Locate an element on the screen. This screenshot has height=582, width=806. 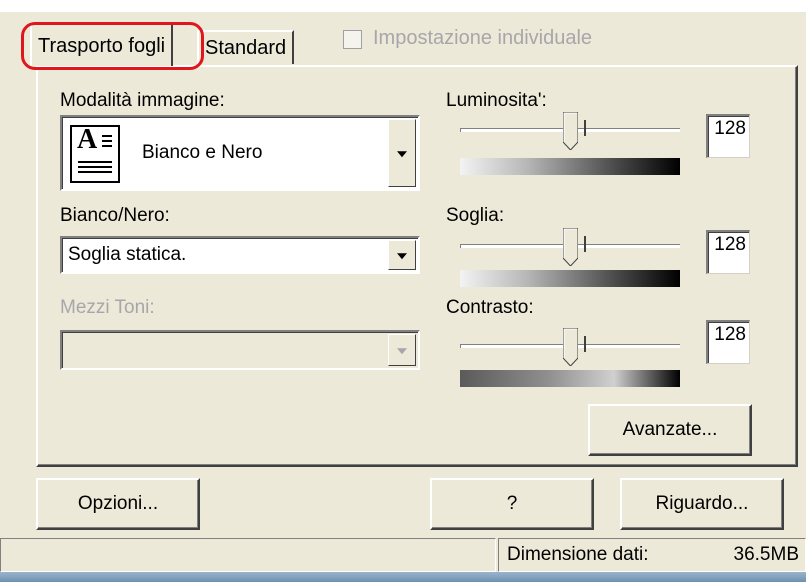
black-white-value: Soglia statica. is located at coordinates (127, 254).